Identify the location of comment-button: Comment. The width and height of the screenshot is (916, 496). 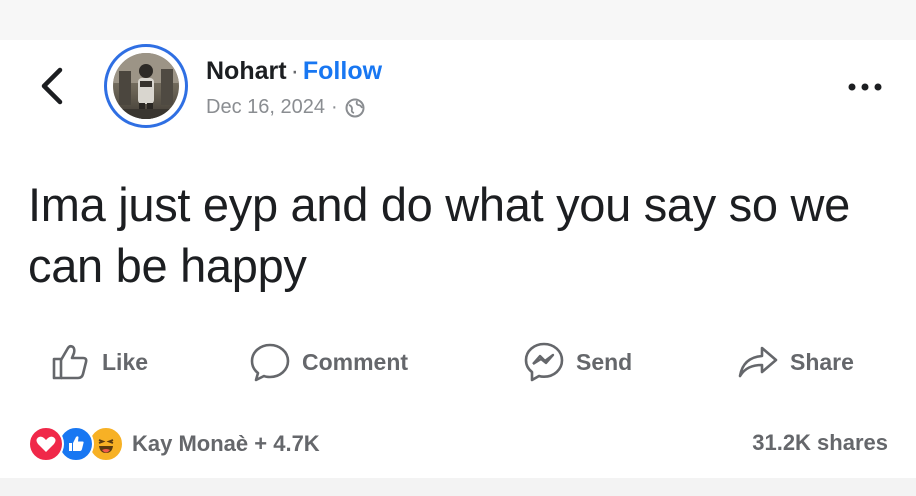
(328, 362).